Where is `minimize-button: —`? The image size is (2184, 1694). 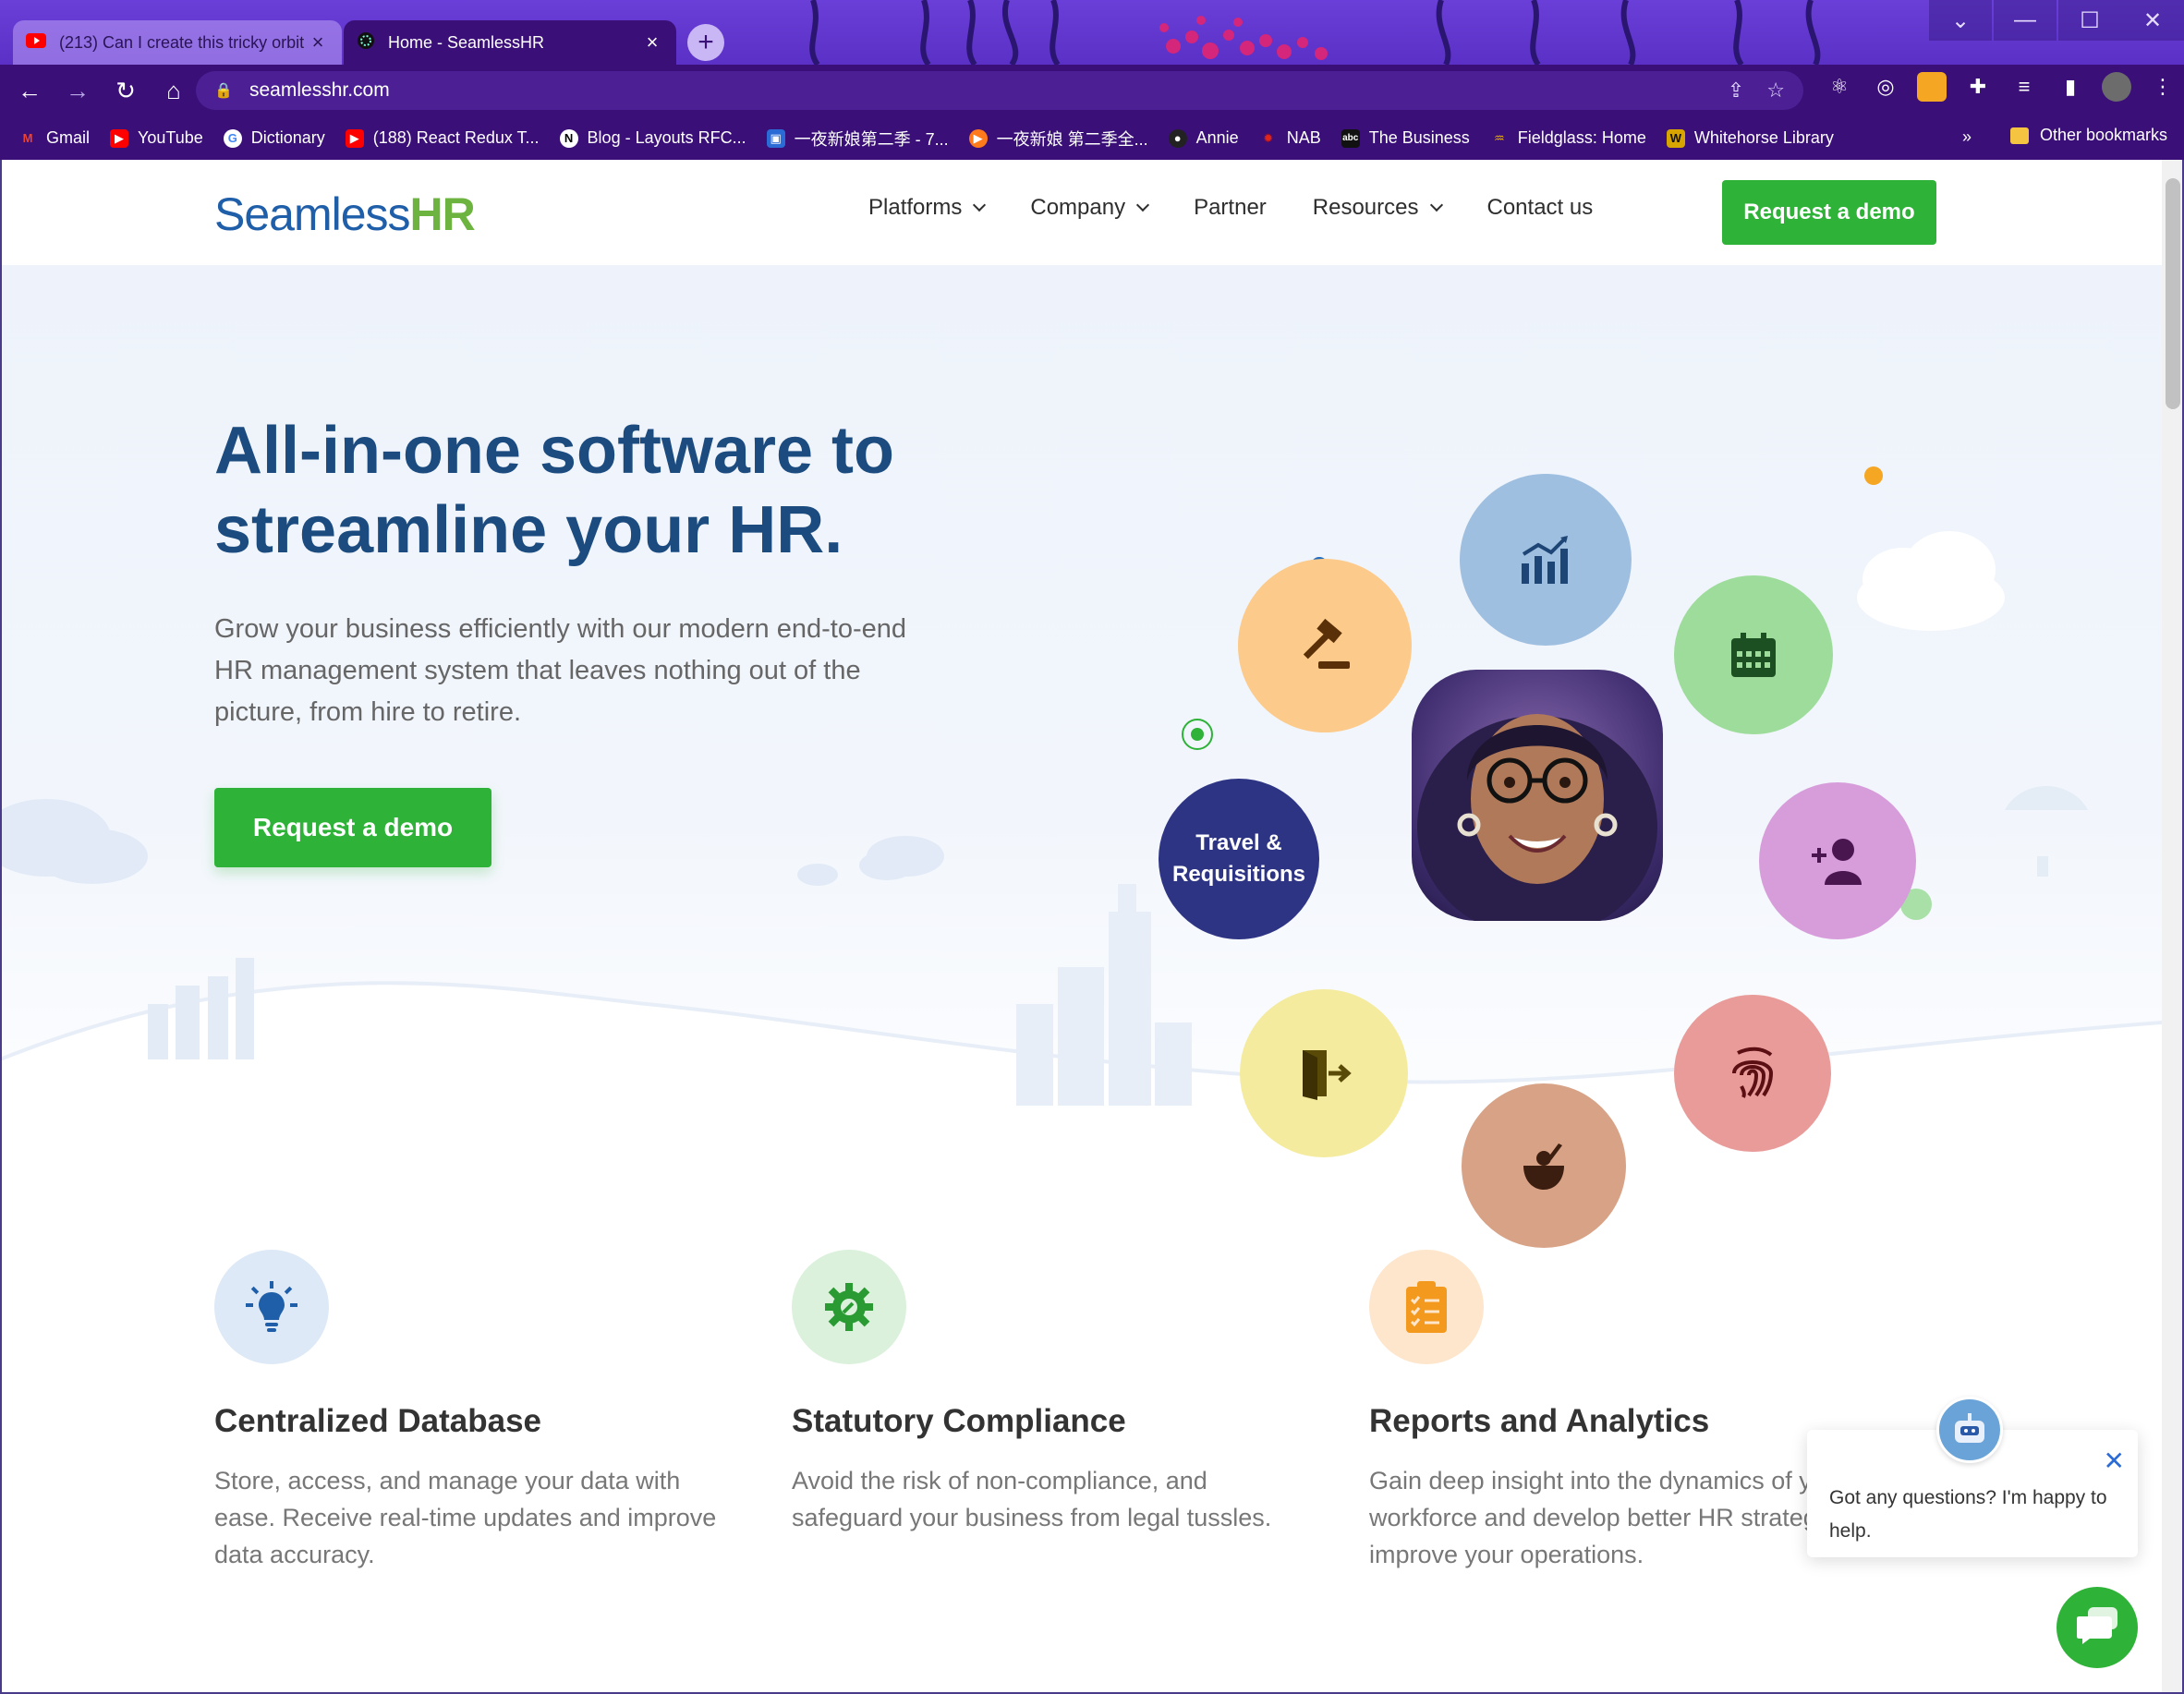
minimize-button: — is located at coordinates (2025, 20).